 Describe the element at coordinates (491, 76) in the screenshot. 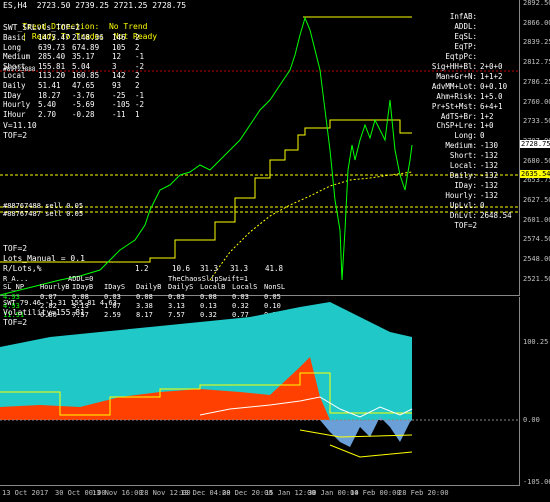

I see `right-value: 1+1+2` at that location.